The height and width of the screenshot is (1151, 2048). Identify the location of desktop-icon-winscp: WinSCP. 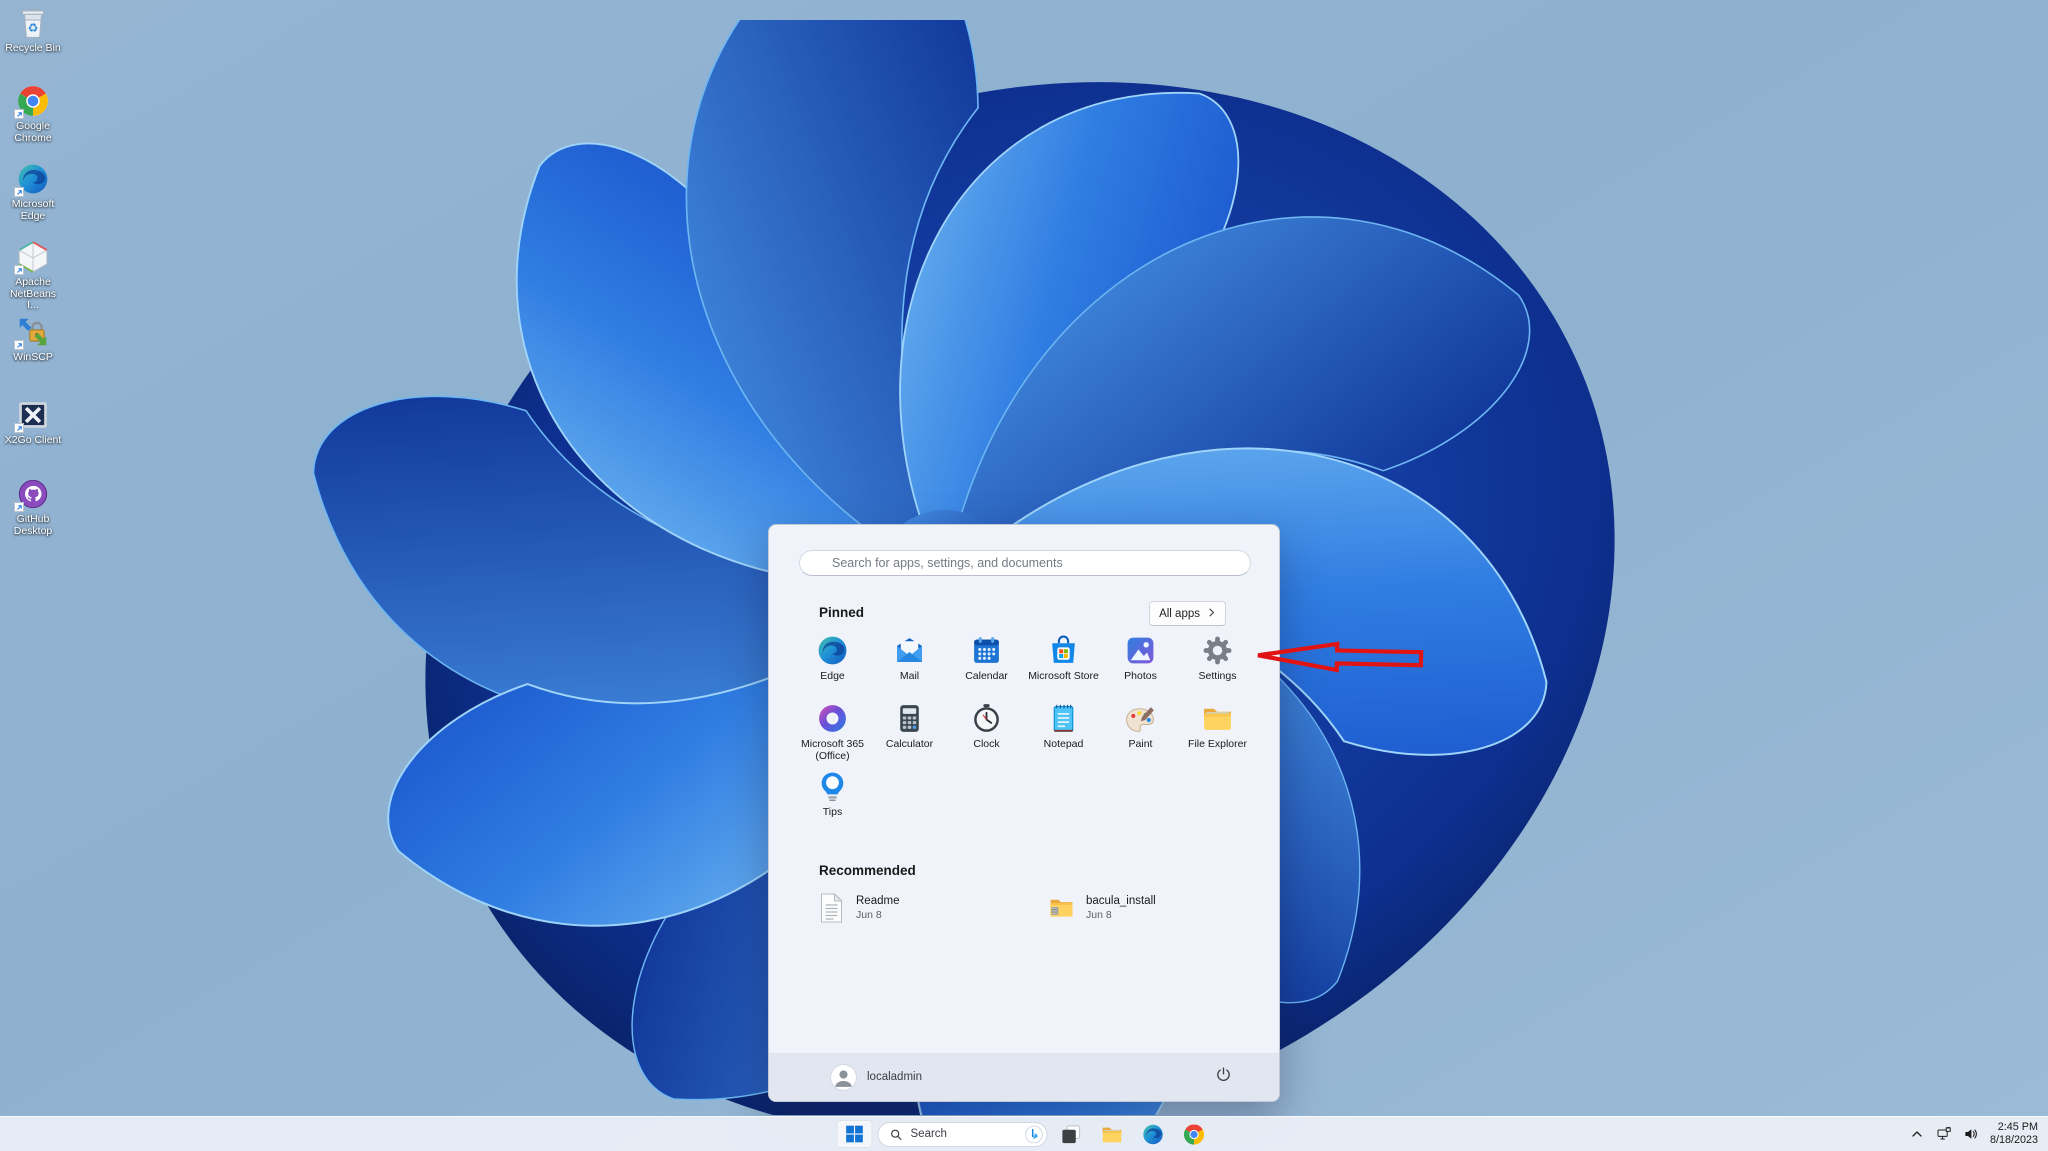
(33, 339).